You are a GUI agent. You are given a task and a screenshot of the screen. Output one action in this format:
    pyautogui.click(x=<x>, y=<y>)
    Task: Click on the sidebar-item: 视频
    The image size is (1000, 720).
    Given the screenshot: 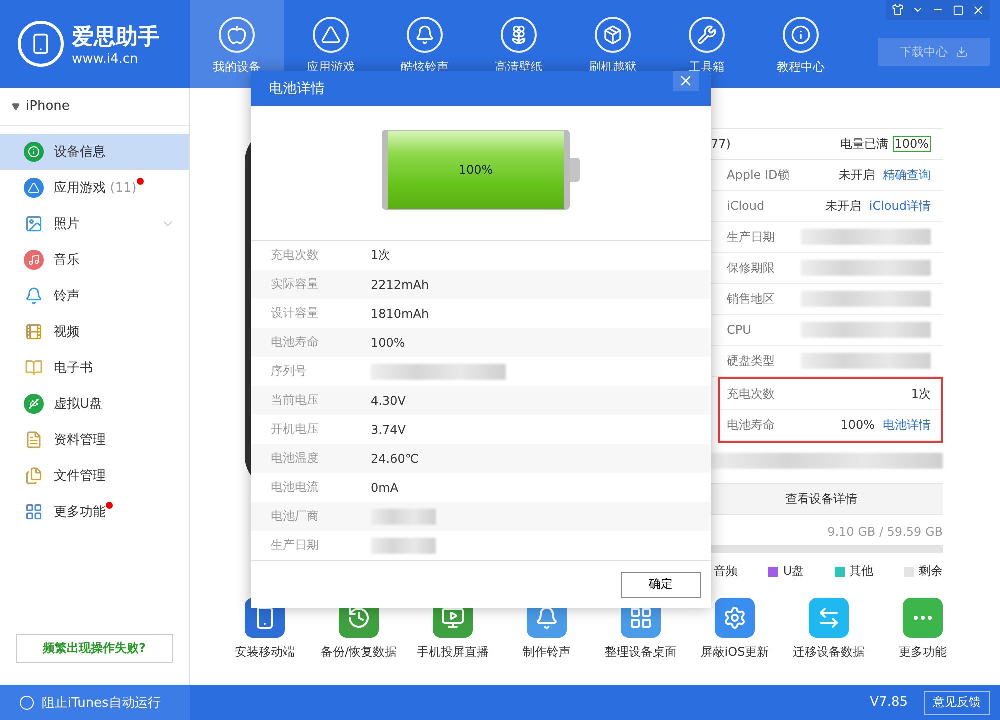 What is the action you would take?
    pyautogui.click(x=94, y=332)
    